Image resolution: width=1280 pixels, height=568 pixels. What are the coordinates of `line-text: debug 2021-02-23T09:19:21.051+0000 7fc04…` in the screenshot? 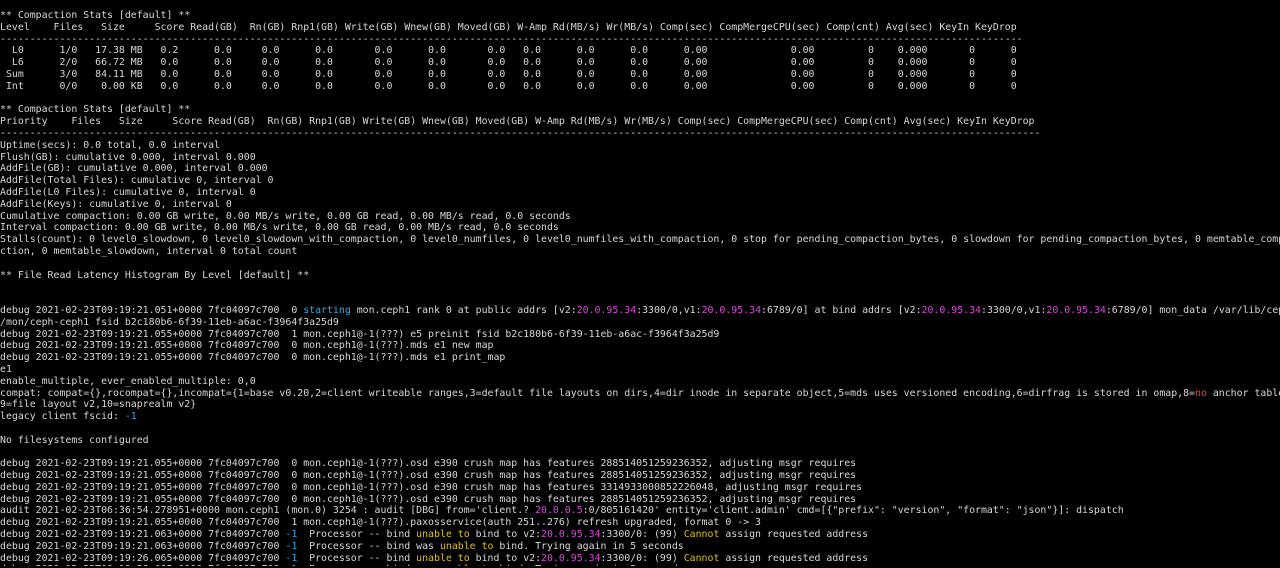 It's located at (152, 310).